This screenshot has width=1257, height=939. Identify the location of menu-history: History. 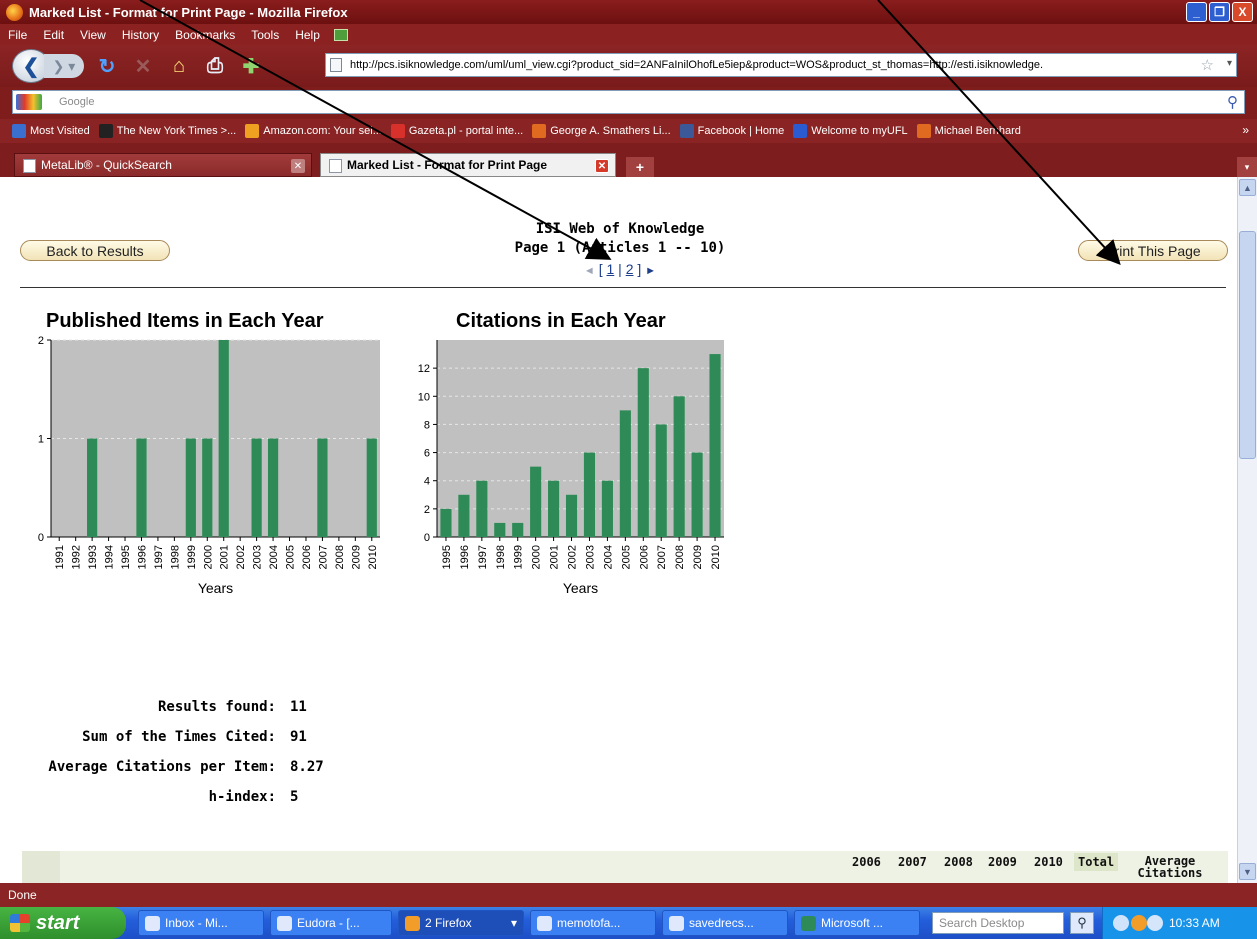
(140, 35).